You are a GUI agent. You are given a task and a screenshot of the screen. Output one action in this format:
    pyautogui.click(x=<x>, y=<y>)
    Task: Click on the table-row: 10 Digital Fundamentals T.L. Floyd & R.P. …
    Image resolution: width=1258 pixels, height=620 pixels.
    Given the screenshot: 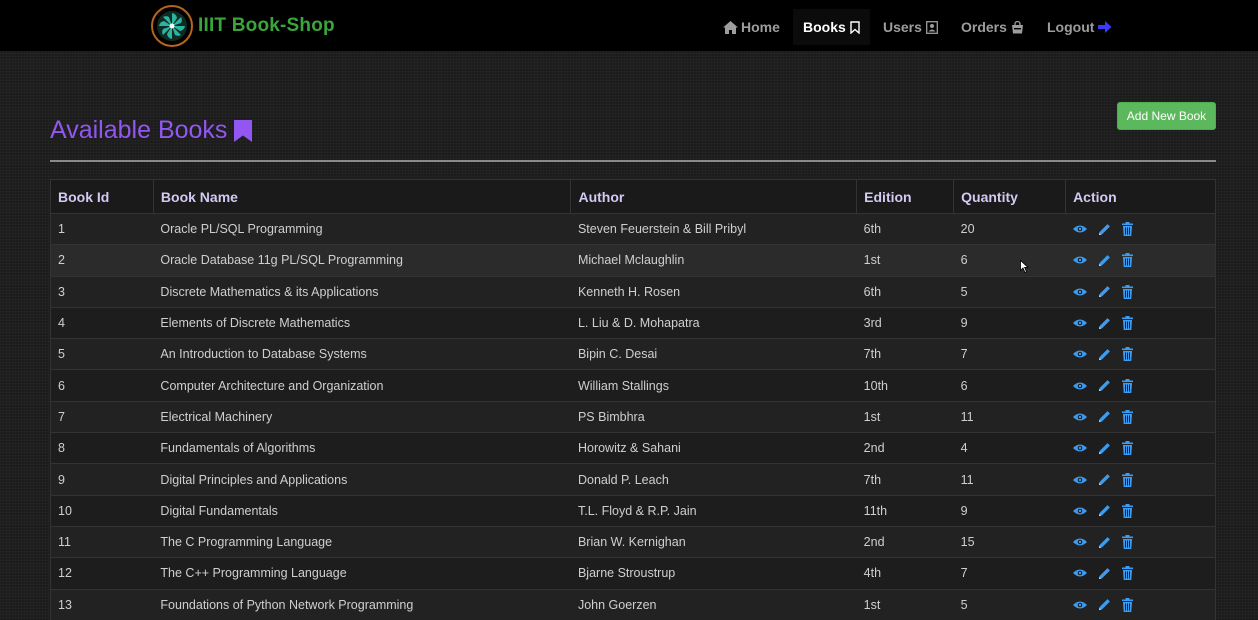 What is the action you would take?
    pyautogui.click(x=633, y=510)
    